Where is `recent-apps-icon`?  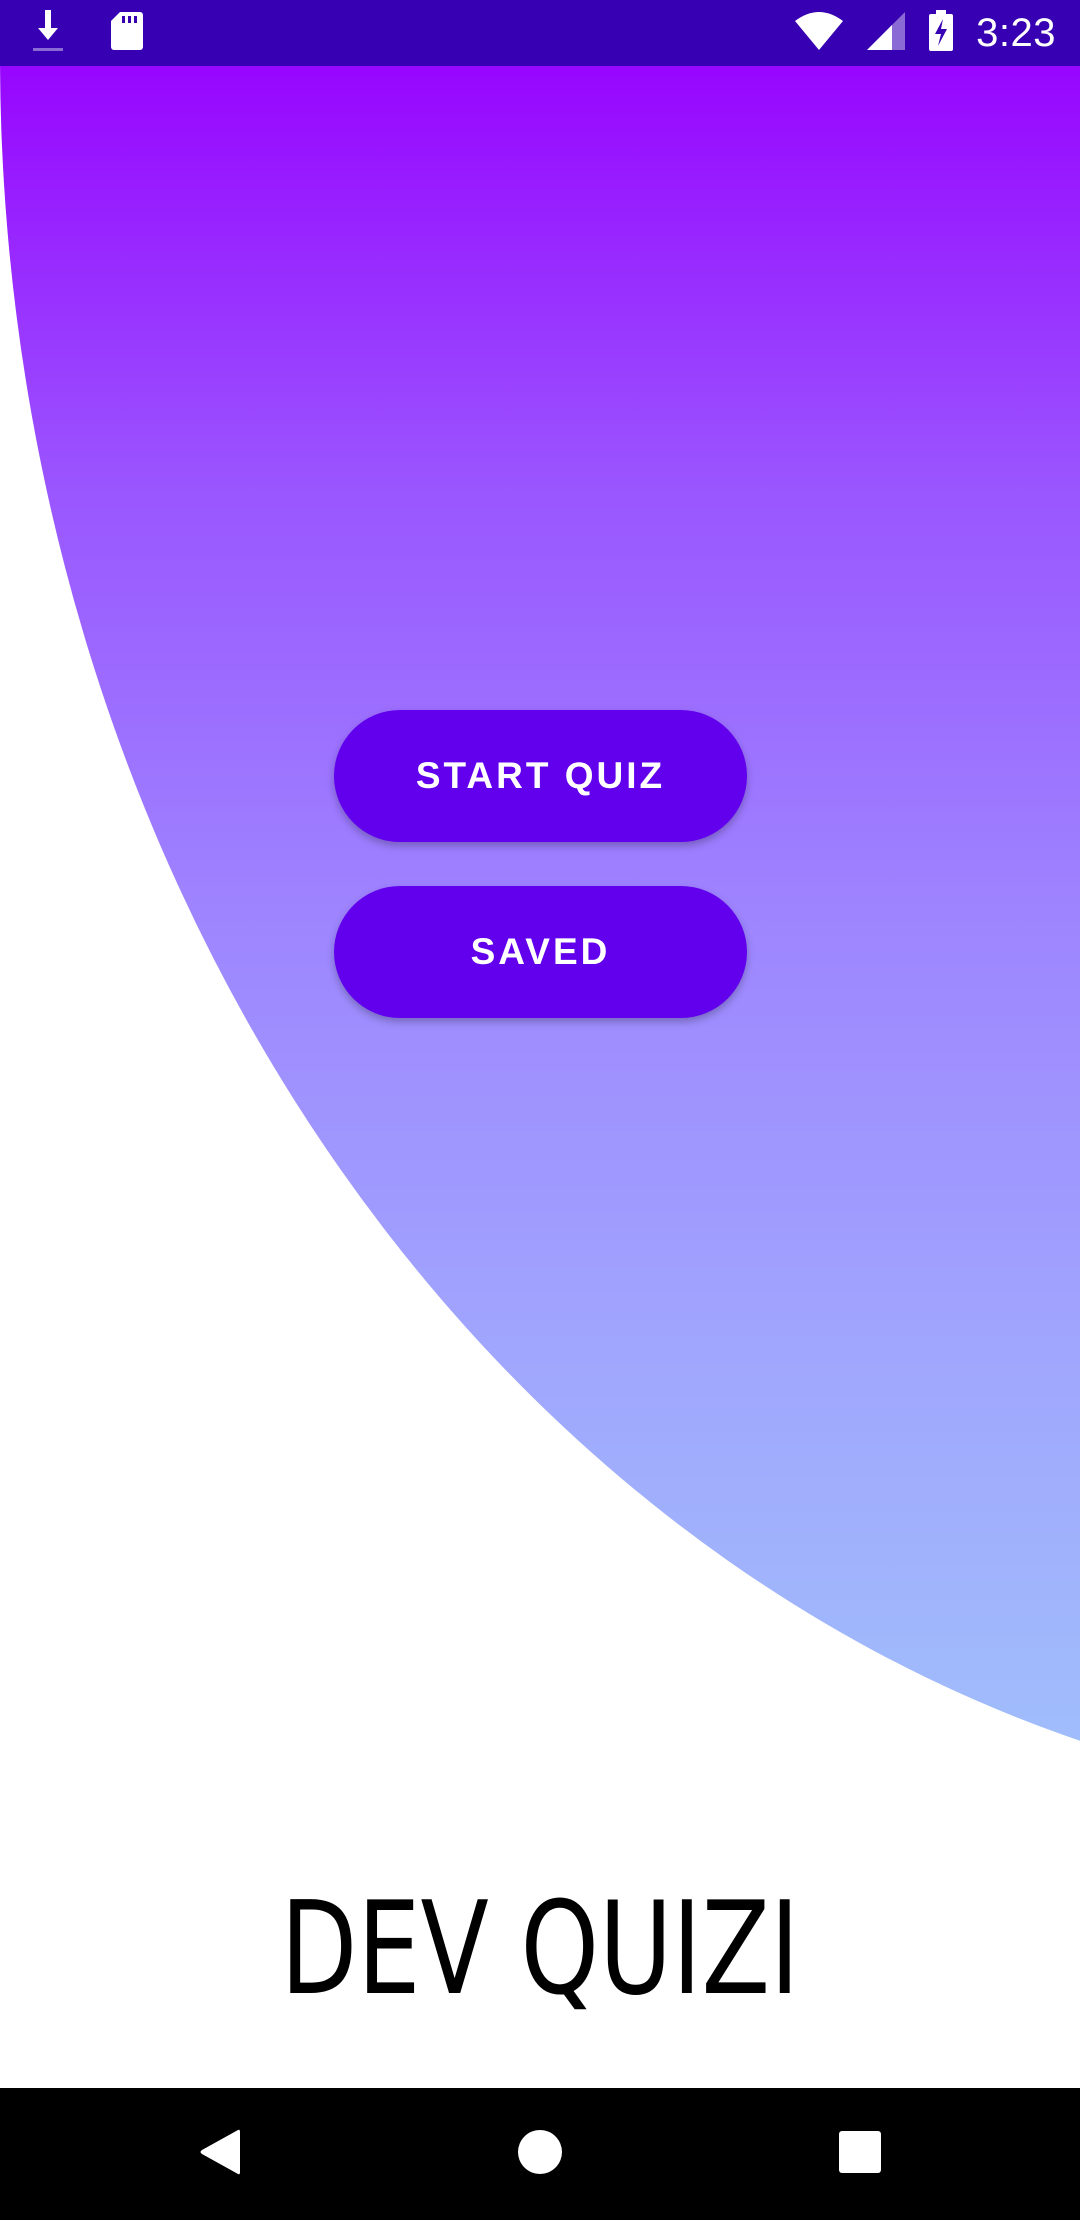 recent-apps-icon is located at coordinates (860, 2154).